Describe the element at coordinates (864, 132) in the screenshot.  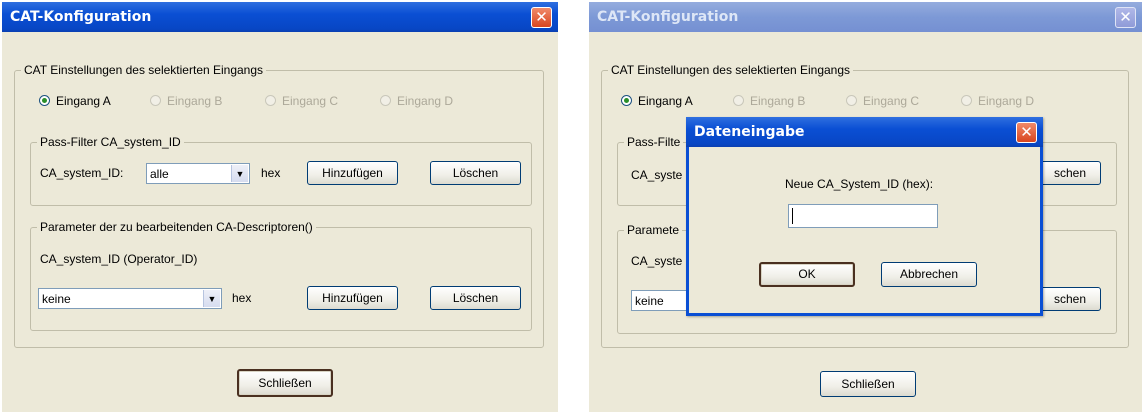
I see `title-bar: Dateneingabe ✕` at that location.